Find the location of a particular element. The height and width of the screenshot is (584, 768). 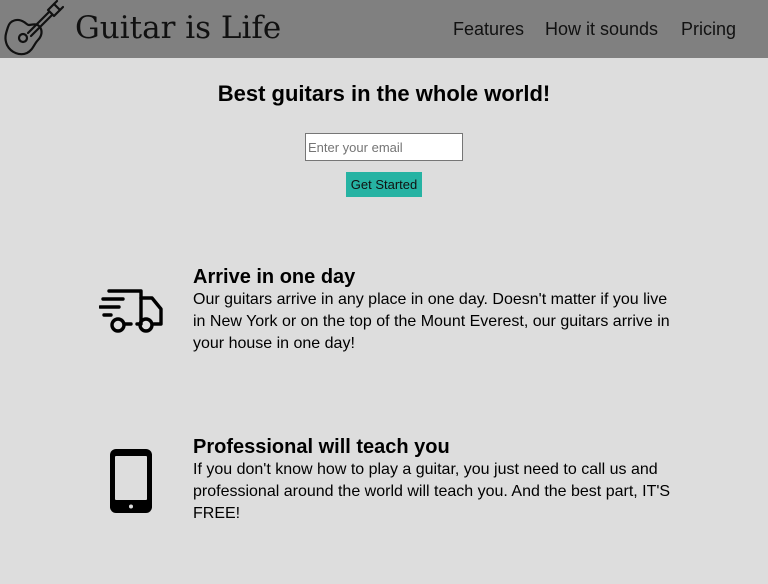

nav-link-features: Features is located at coordinates (488, 29).